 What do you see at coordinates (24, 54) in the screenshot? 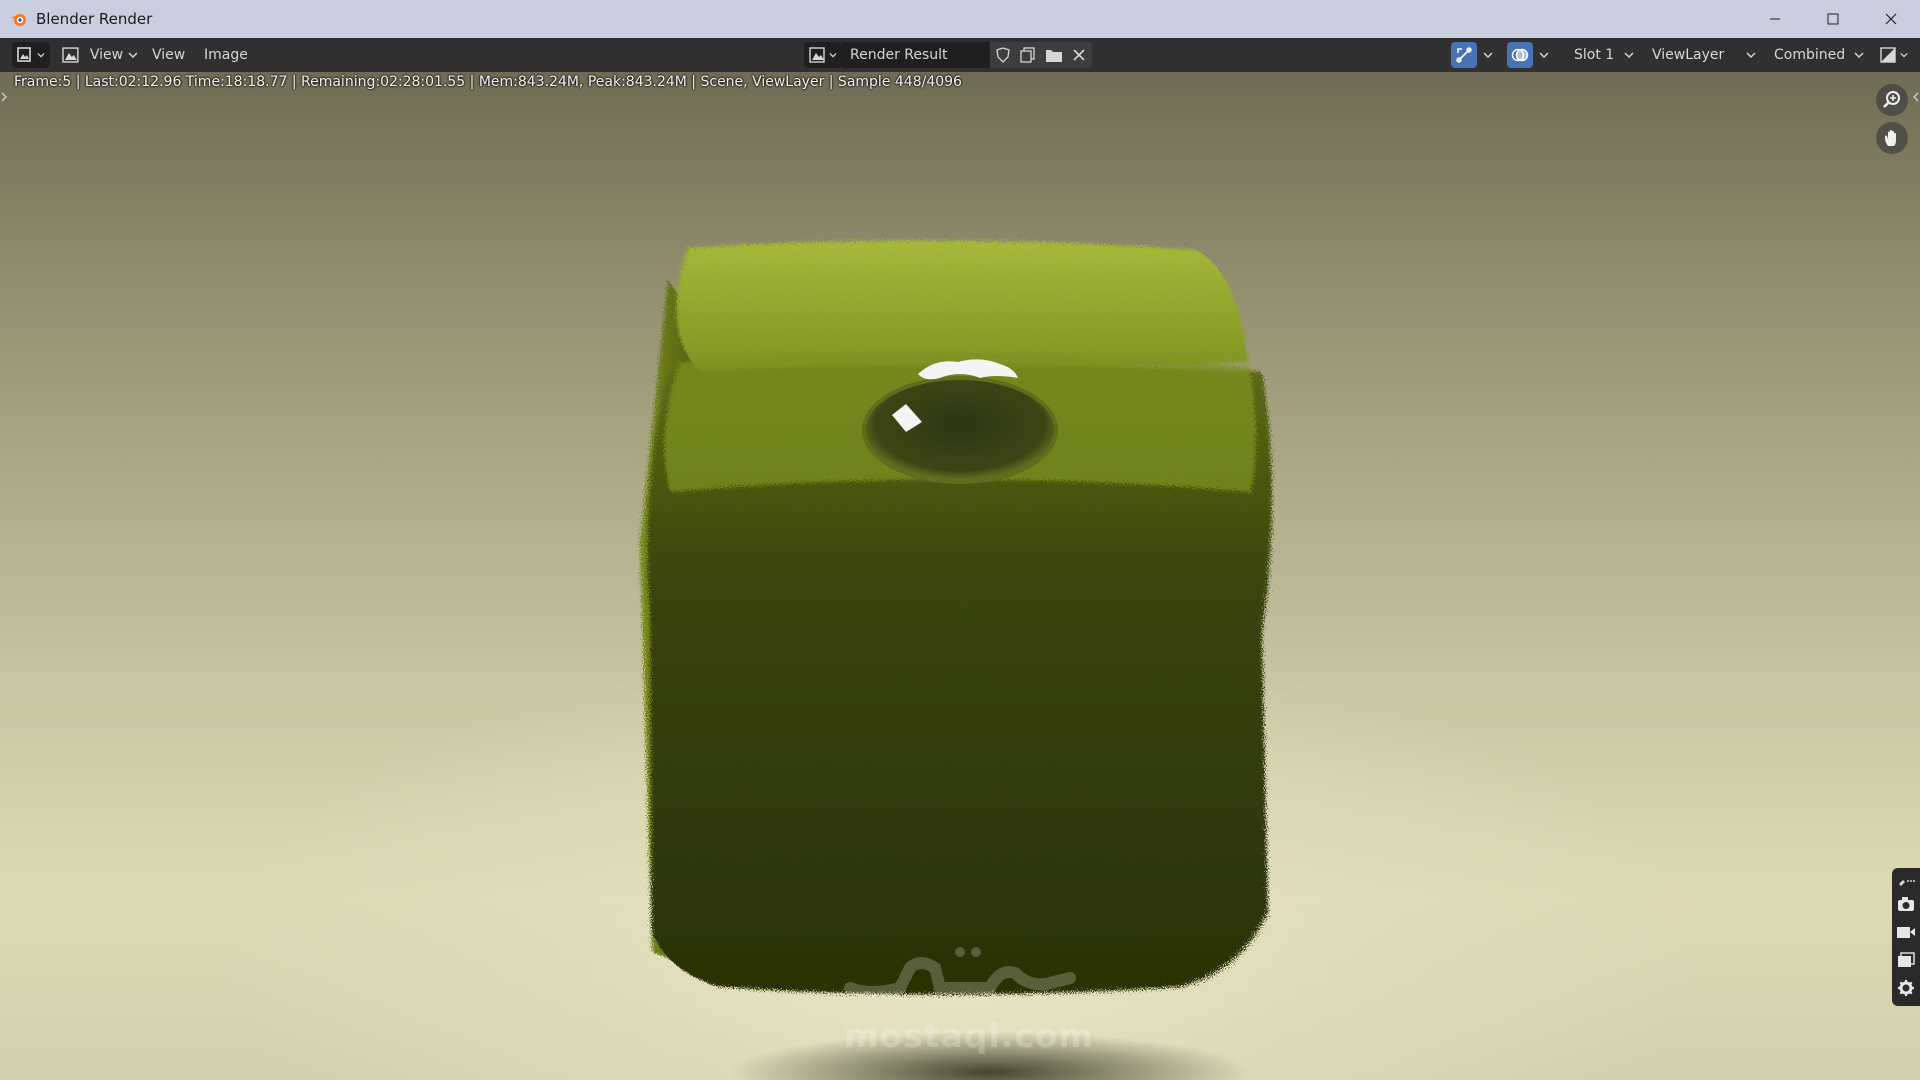
I see `image-editor-icon` at bounding box center [24, 54].